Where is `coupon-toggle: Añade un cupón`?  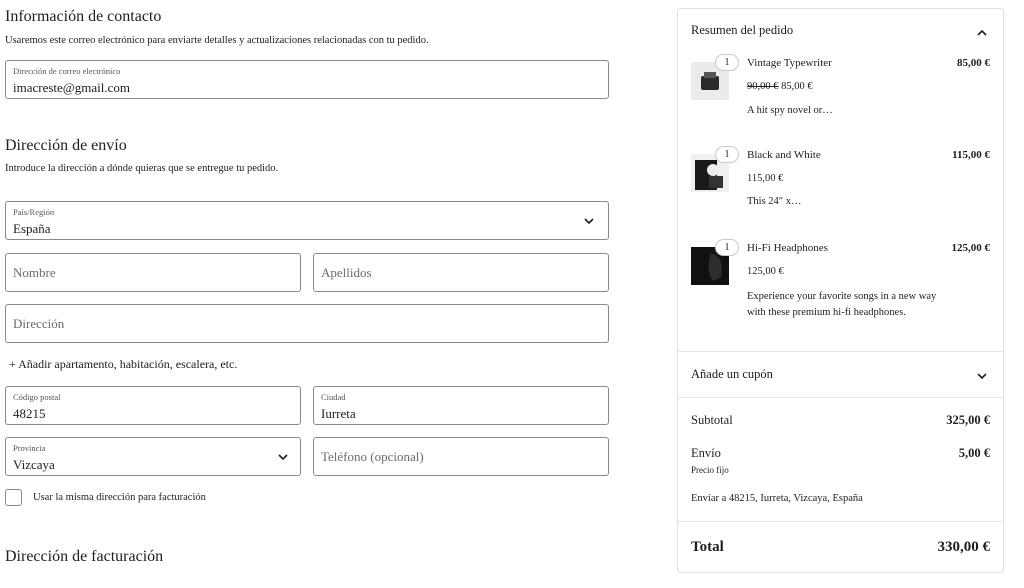
coupon-toggle: Añade un cupón is located at coordinates (732, 374).